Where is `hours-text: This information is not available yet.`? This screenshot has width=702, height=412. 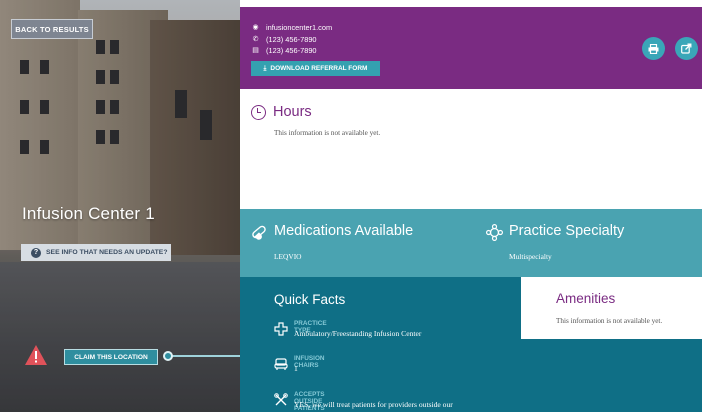 hours-text: This information is not available yet. is located at coordinates (327, 133).